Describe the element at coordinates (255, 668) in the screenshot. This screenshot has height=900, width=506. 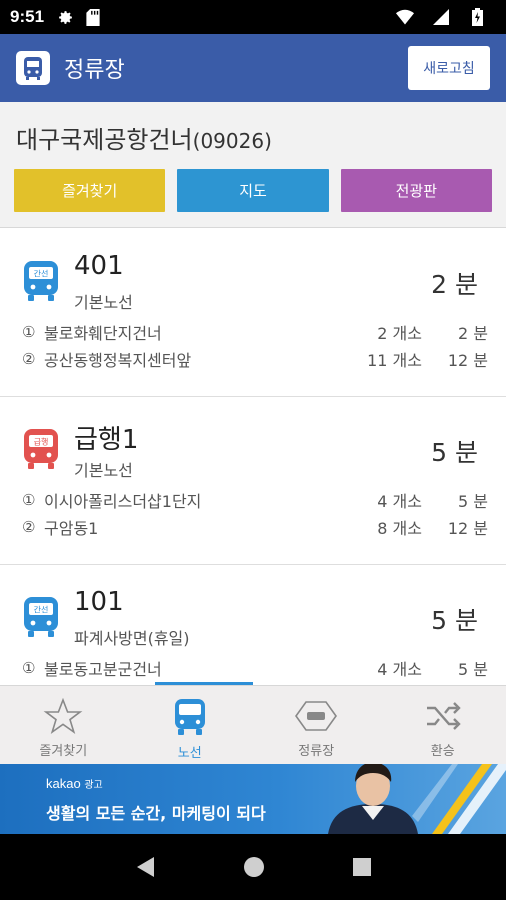
I see `next-bus-row: ① 불로동고분군건너 4 개소 5 분` at that location.